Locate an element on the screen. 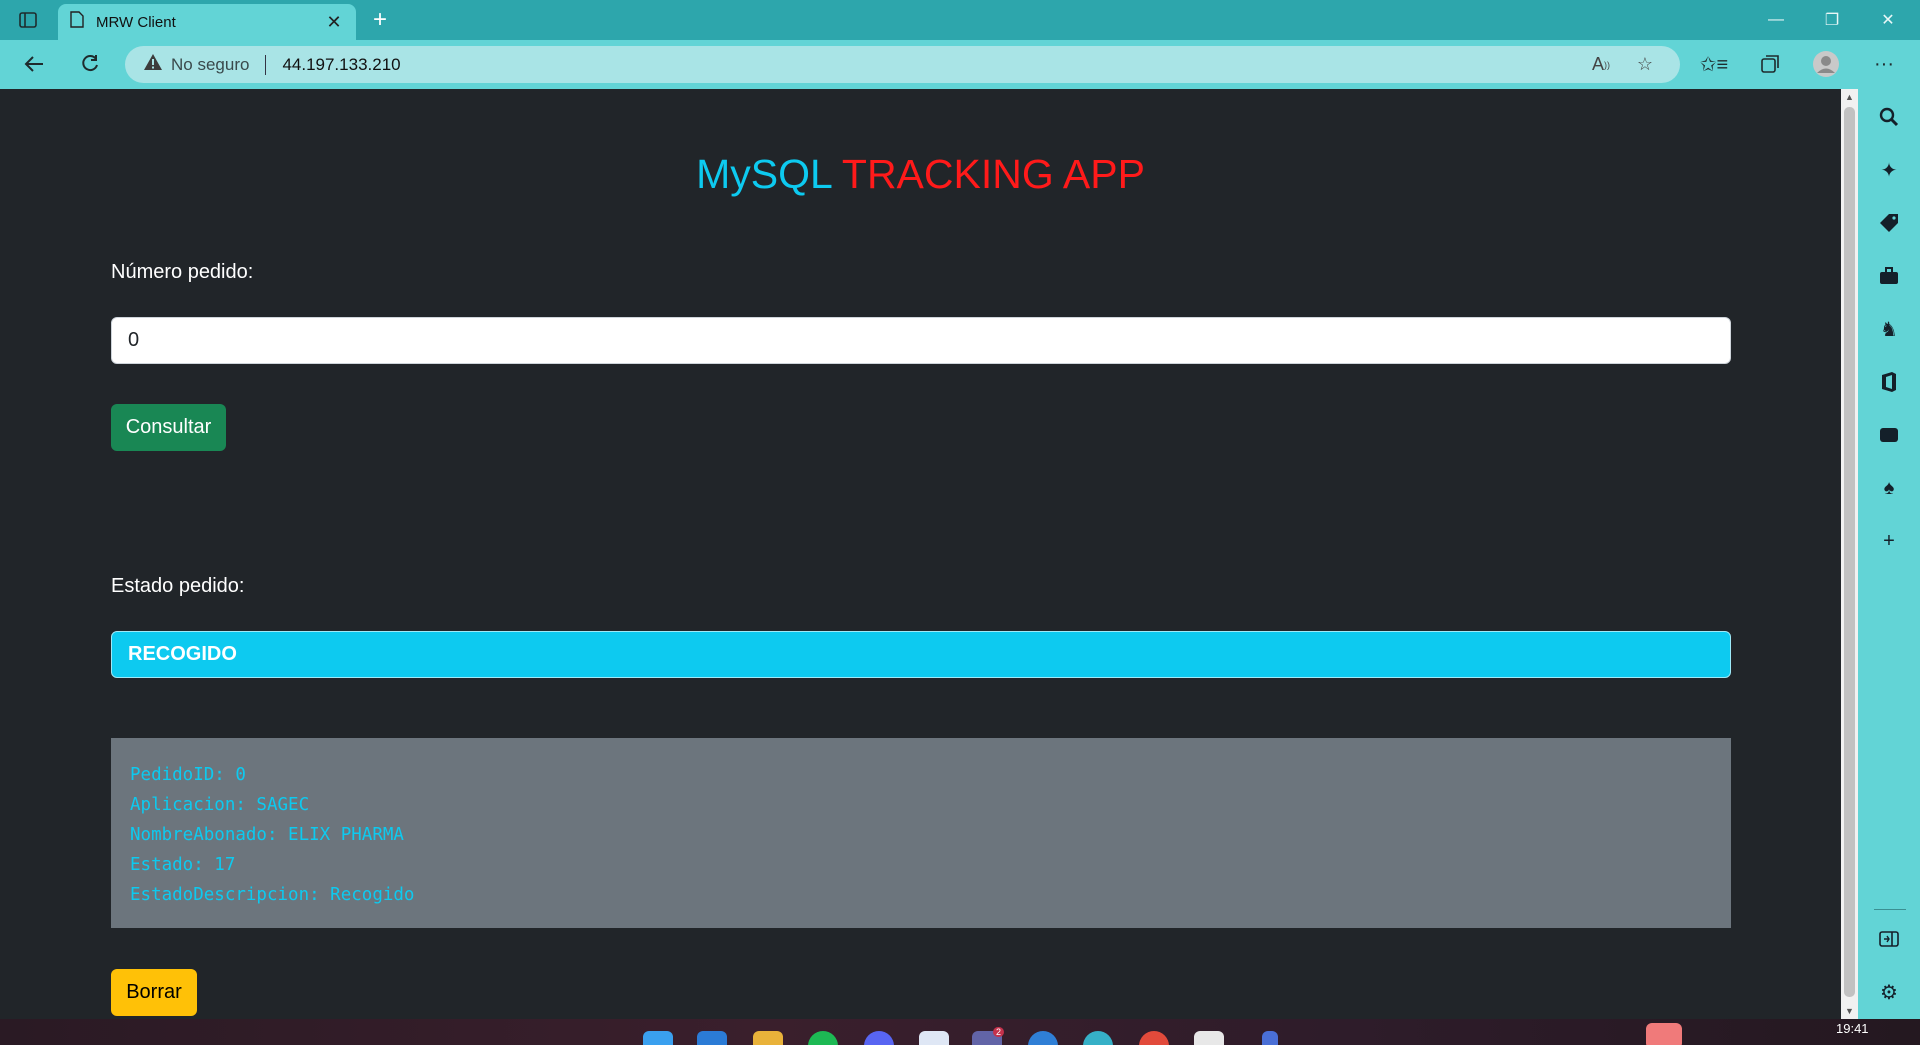 The image size is (1920, 1045). page-scrollbar: ▲ ▼ is located at coordinates (1849, 554).